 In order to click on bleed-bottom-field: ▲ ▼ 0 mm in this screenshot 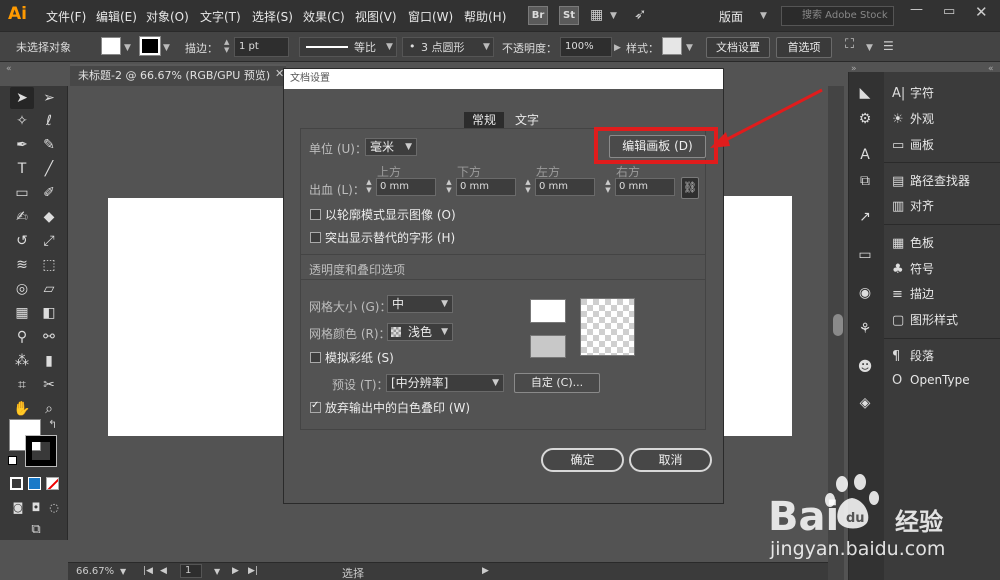, I will do `click(480, 187)`.